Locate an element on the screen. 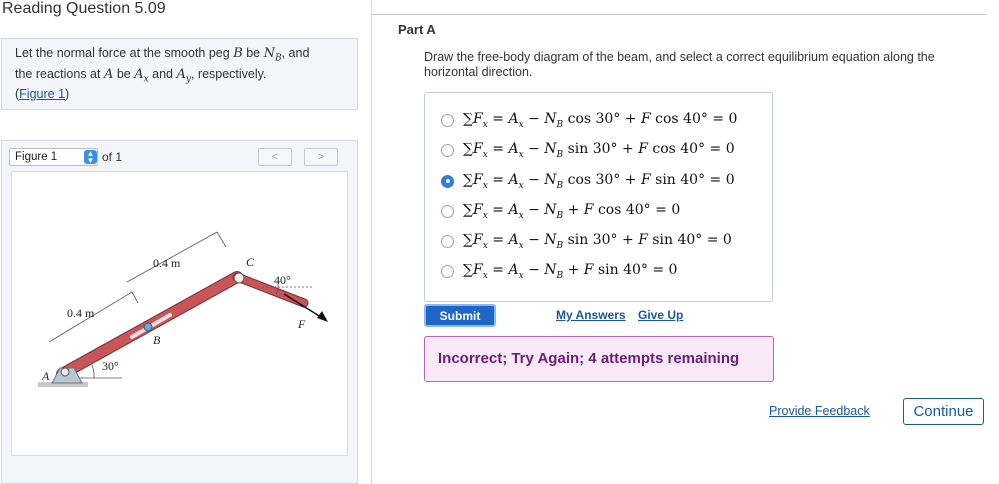 This screenshot has height=484, width=999. figure-count: of 1 is located at coordinates (112, 157).